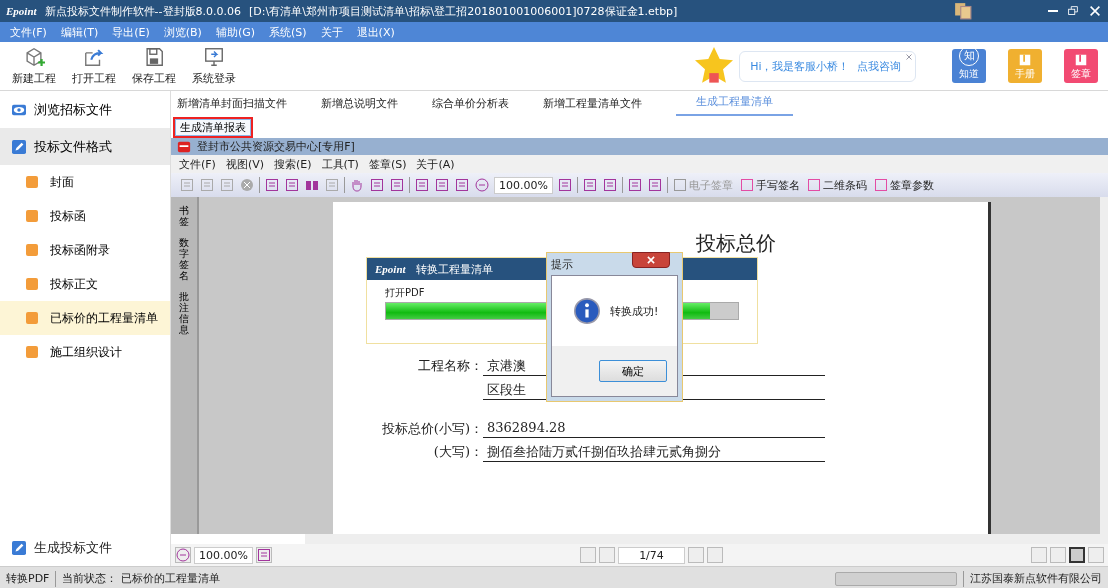  Describe the element at coordinates (94, 66) in the screenshot. I see `toolbar-button: 打开工程` at that location.